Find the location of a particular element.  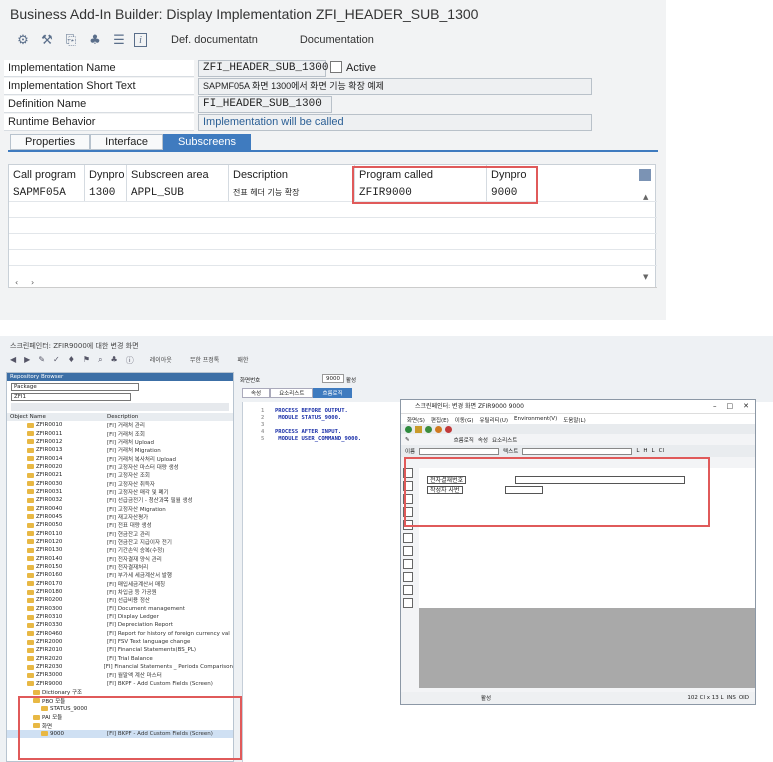

element-list-button: 요소리스트 is located at coordinates (504, 440).